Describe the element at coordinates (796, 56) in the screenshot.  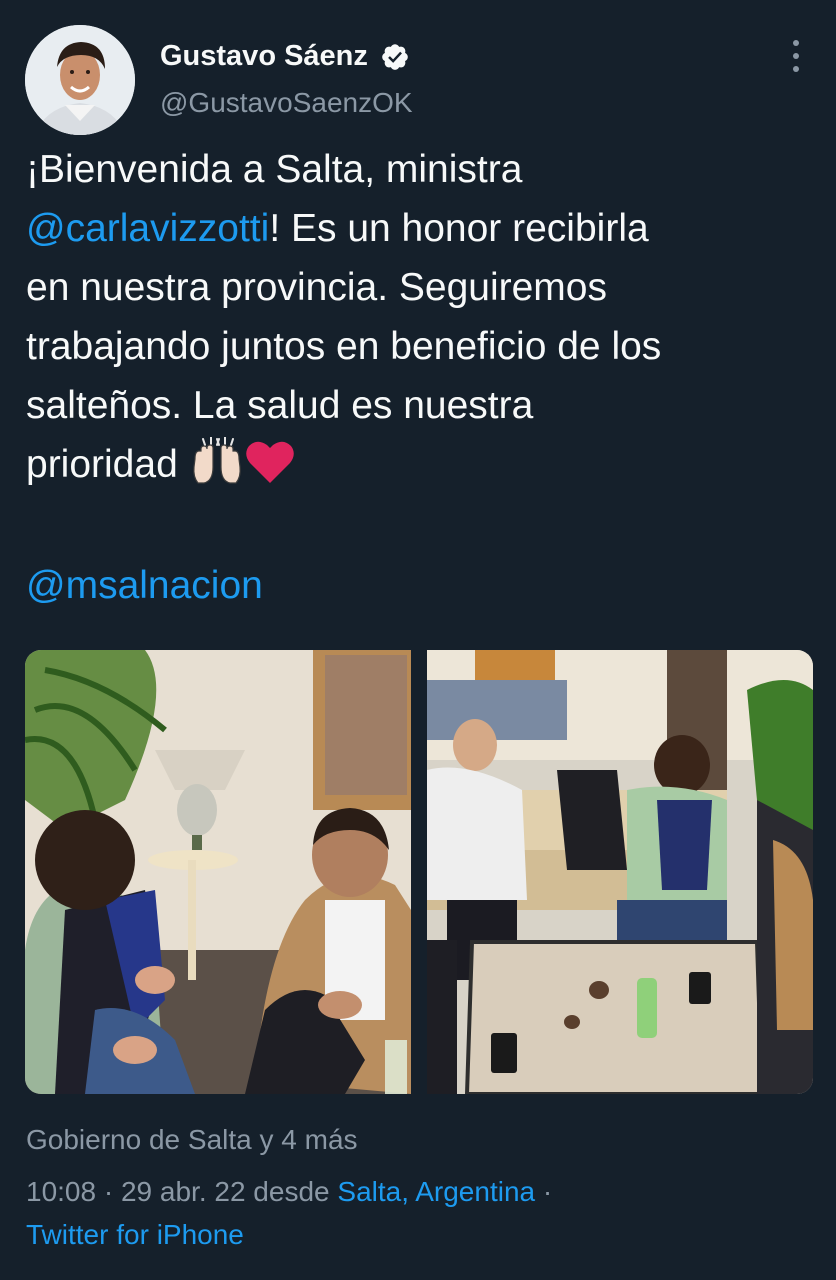
I see `more-options-icon` at that location.